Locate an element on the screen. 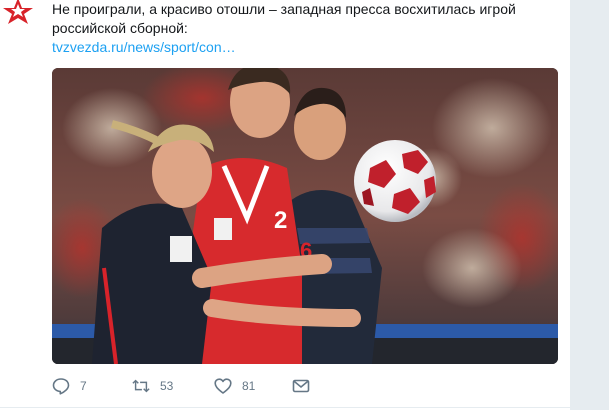  envelope-icon is located at coordinates (301, 386).